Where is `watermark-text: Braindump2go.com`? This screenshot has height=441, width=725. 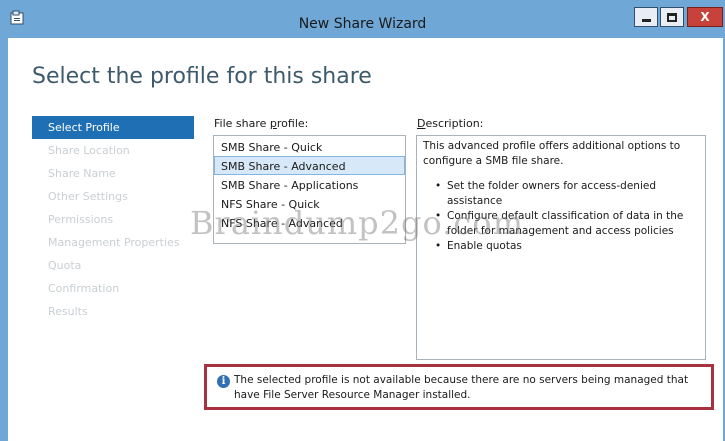 watermark-text: Braindump2go.com is located at coordinates (357, 223).